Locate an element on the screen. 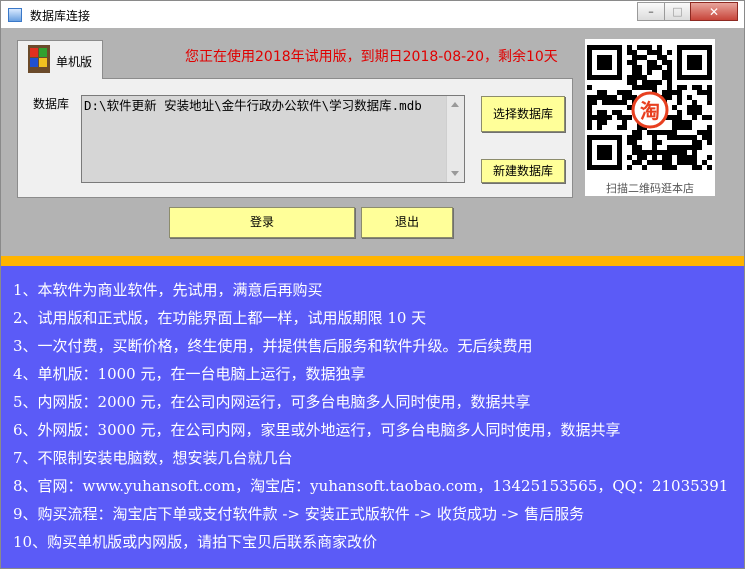  info-line: 5、内网版：2000 元，在公司内网运行，可多台电脑多人同时使用，数据共享 is located at coordinates (272, 402).